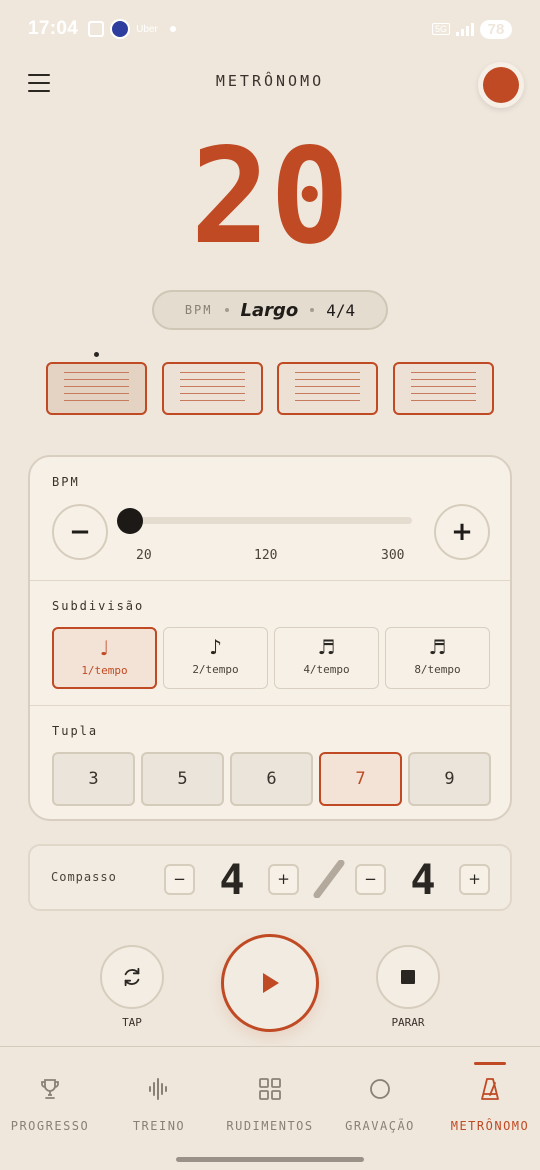 This screenshot has width=540, height=1170. I want to click on beats-increase-button: +, so click(283, 879).